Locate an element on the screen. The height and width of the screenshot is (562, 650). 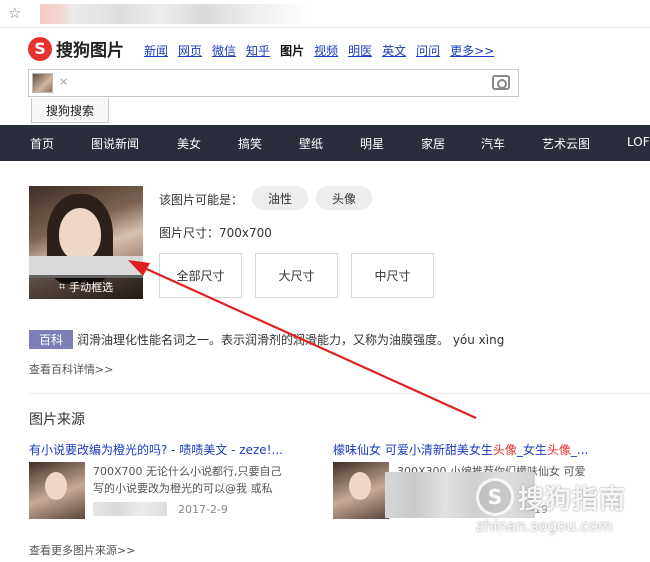
source-2-face is located at coordinates (360, 486).